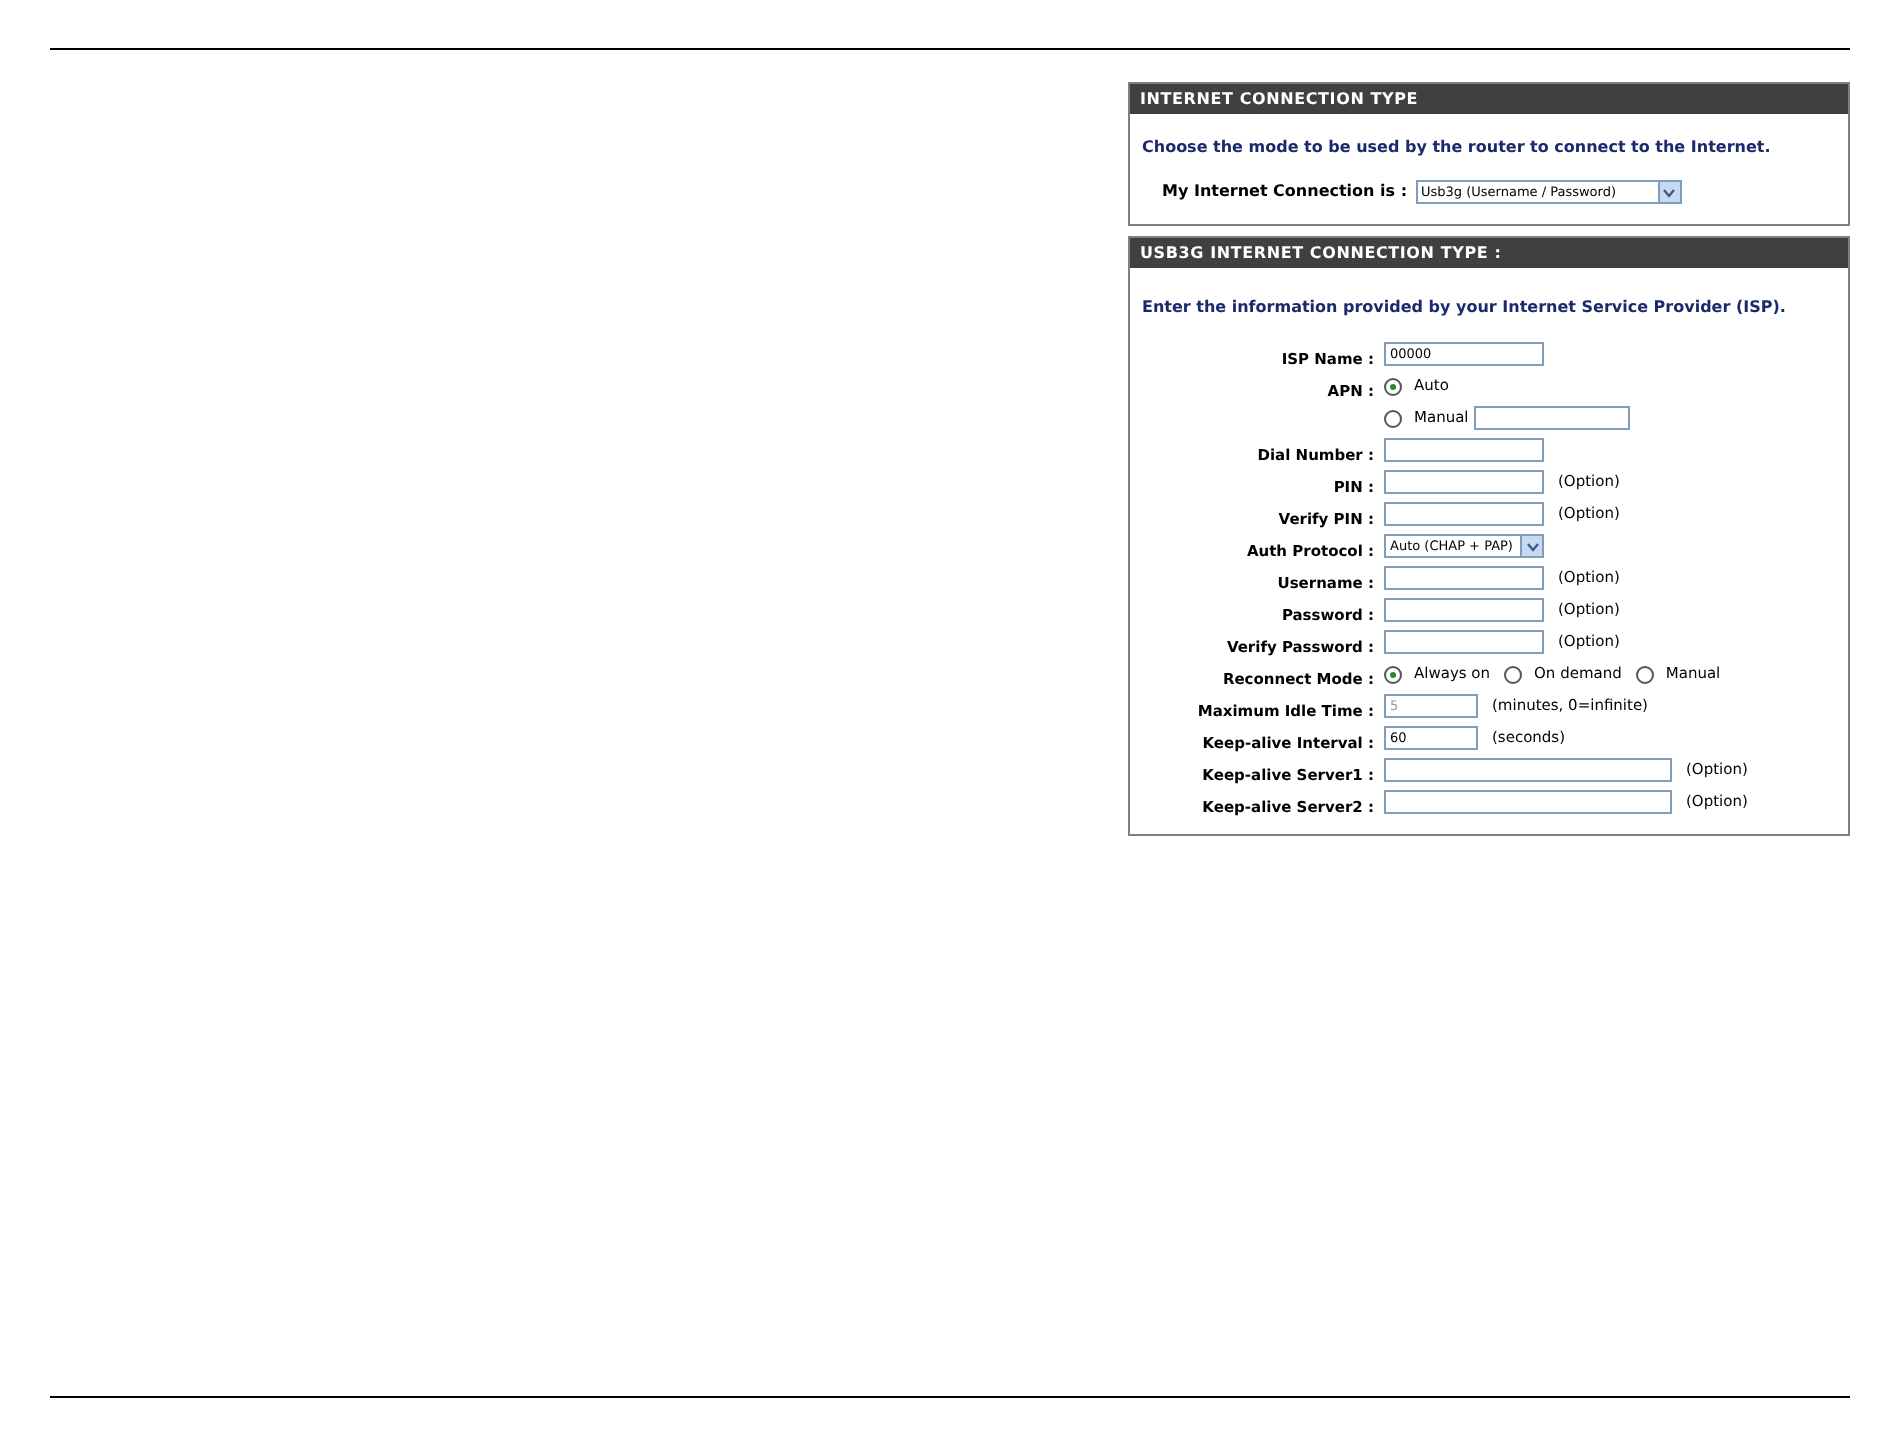 The image size is (1900, 1450). I want to click on description: Enter the information provided by your Internet Service Provider (ISP)., so click(1465, 308).